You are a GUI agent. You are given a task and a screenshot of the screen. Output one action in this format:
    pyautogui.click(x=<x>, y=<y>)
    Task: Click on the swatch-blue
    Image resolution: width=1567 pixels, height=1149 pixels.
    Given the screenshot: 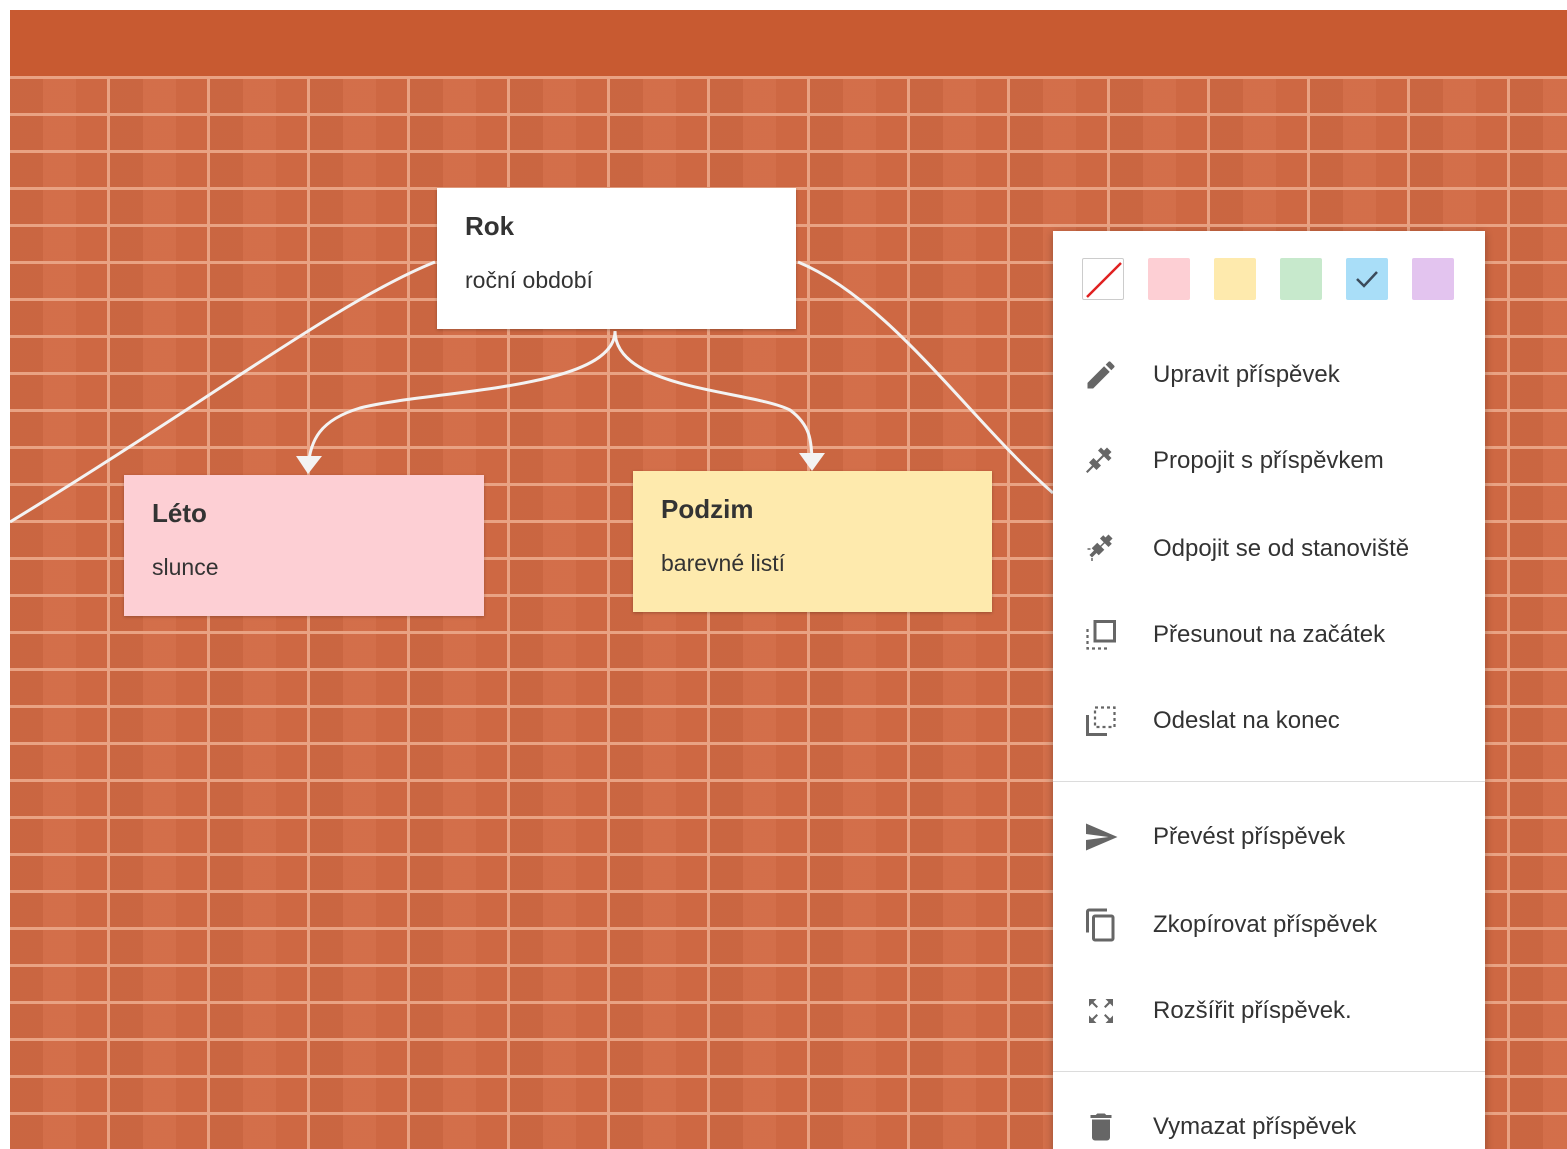 What is the action you would take?
    pyautogui.click(x=1367, y=279)
    